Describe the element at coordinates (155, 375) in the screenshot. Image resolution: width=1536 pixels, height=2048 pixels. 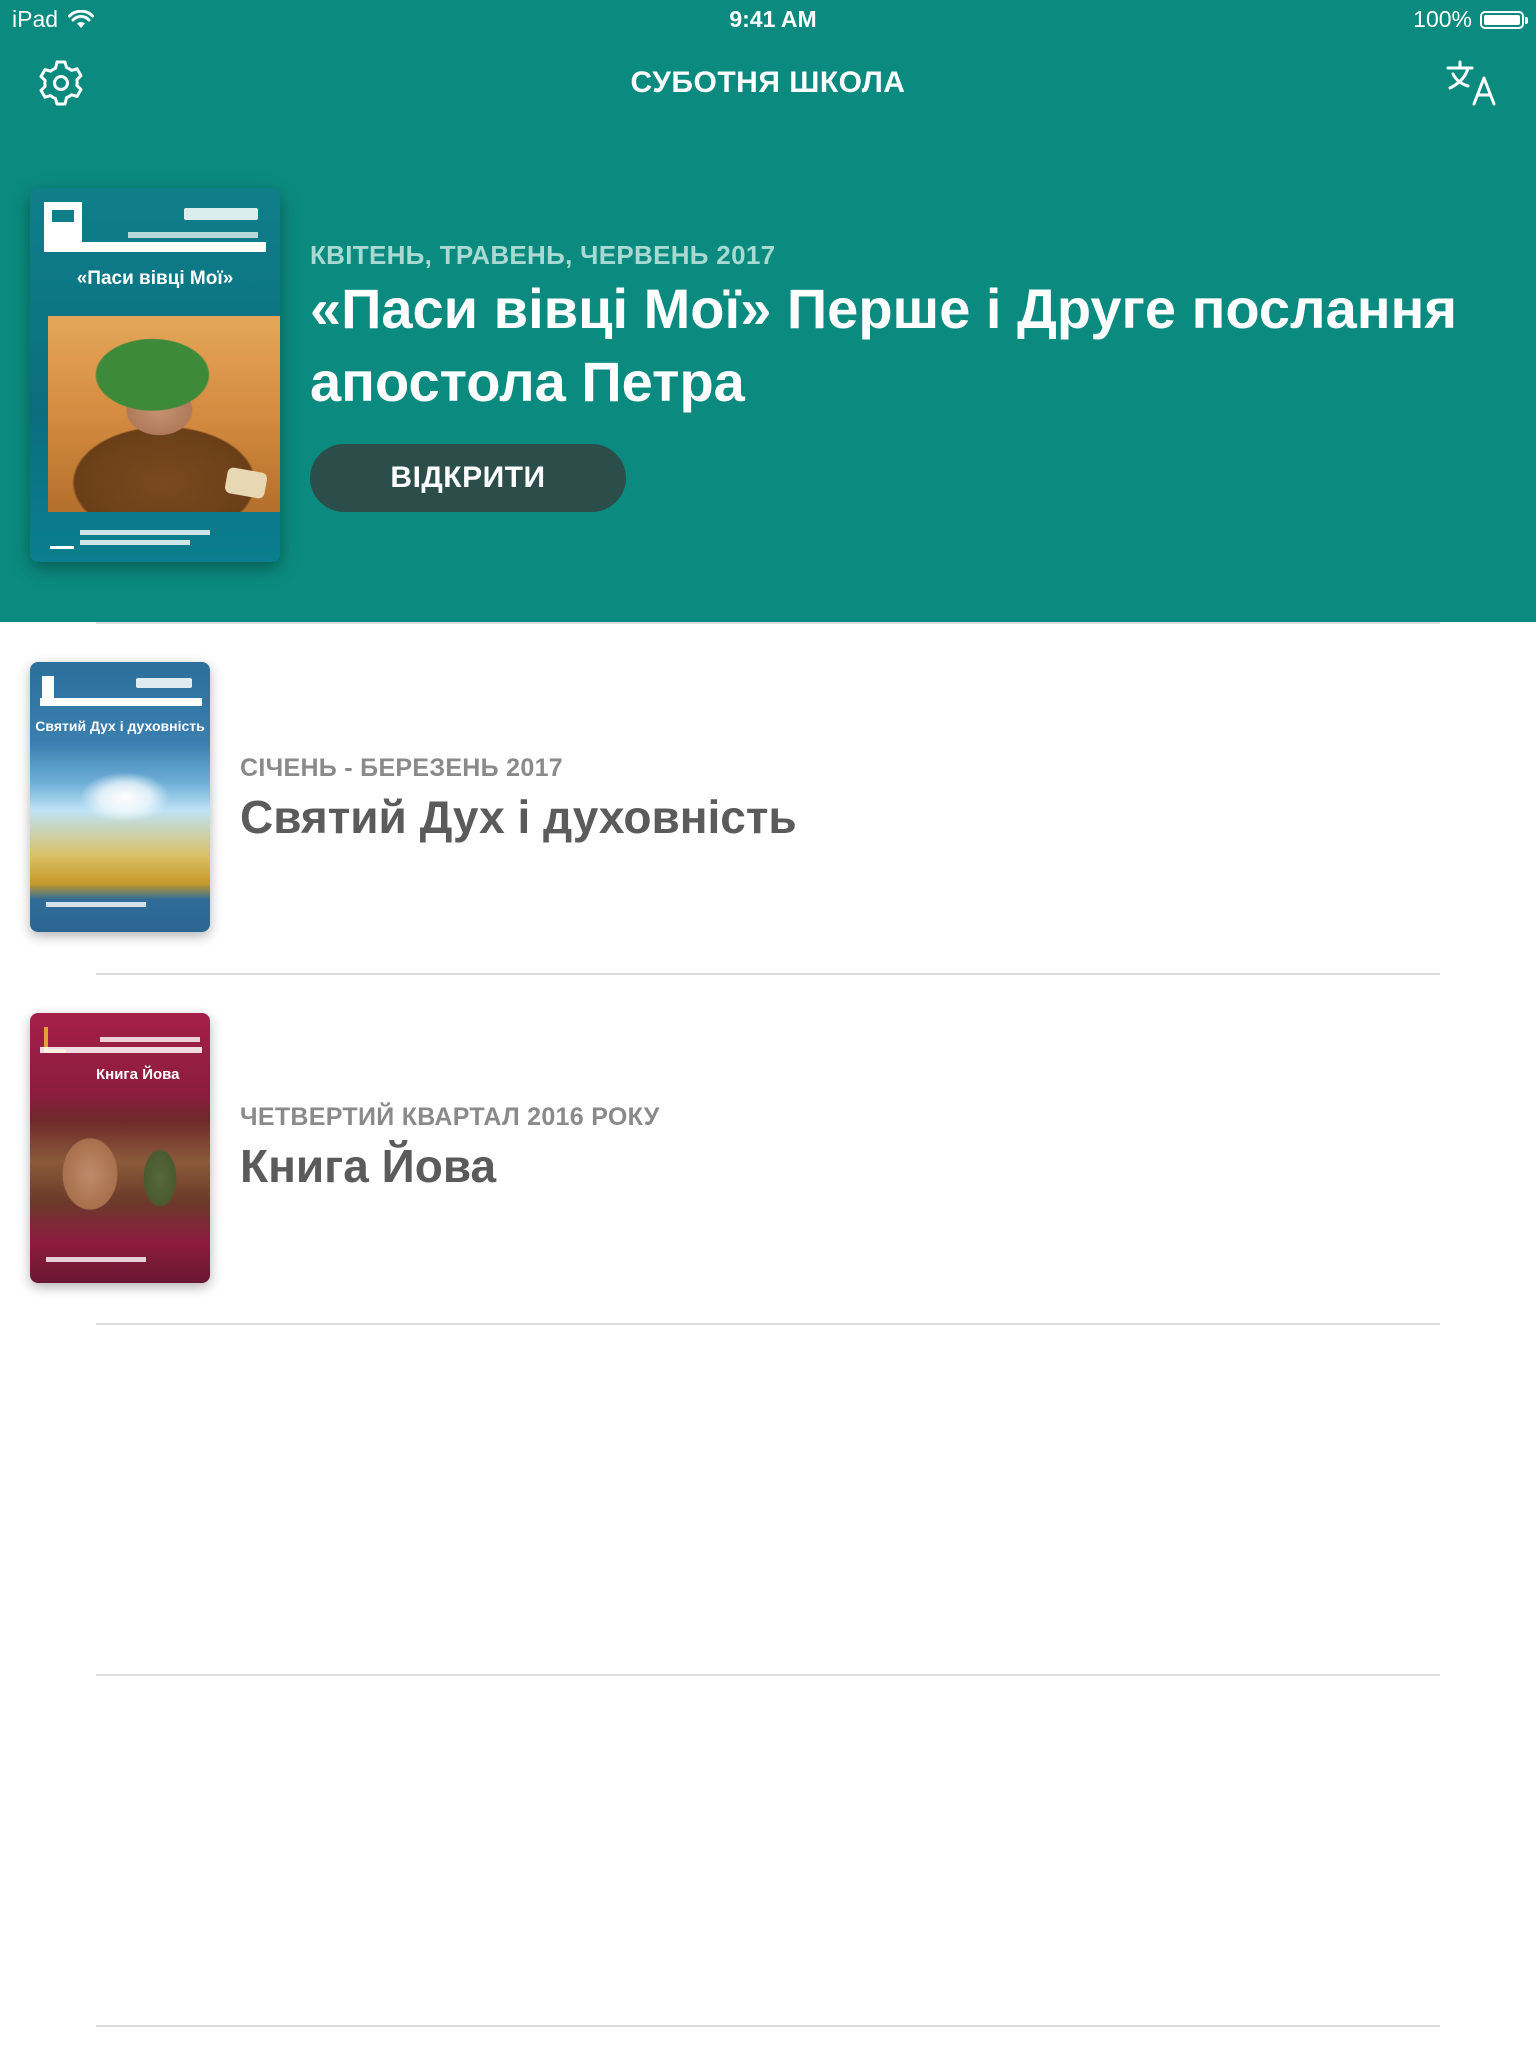
I see `featured-cover-image: «Паси вівці Мої»` at that location.